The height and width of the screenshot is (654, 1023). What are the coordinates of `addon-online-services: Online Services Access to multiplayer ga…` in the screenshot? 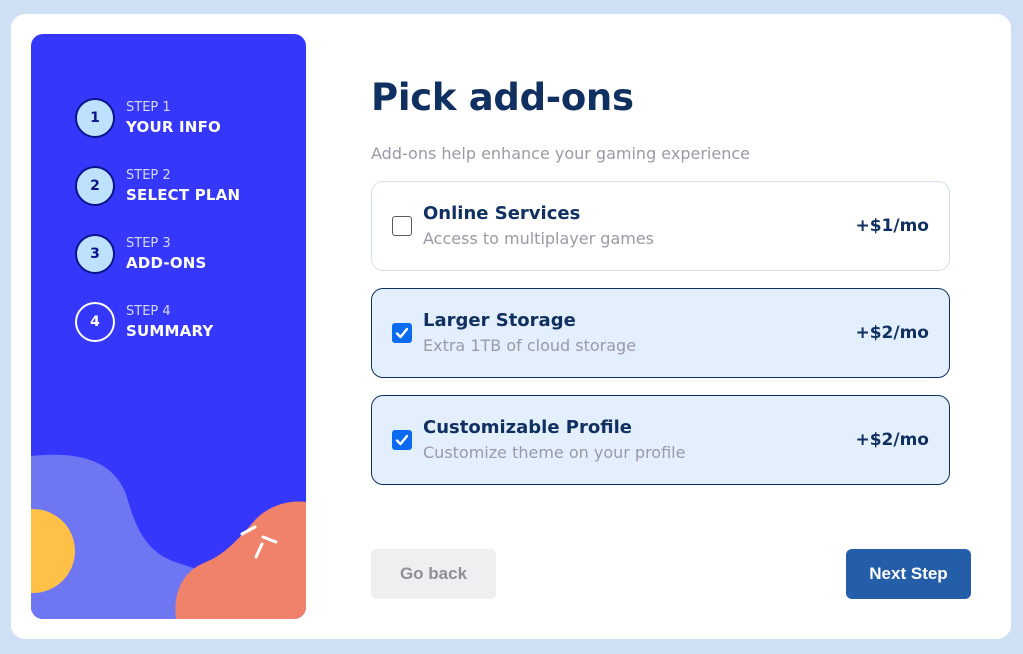 It's located at (660, 226).